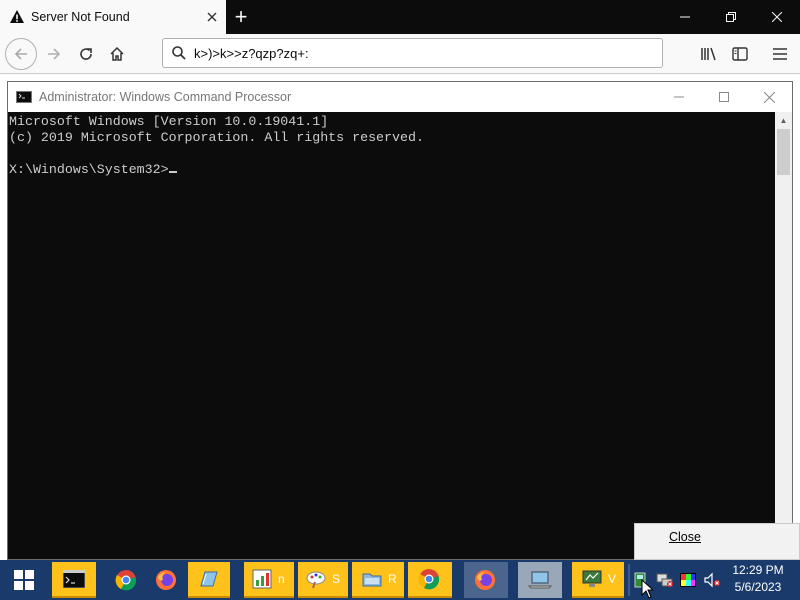 The image size is (800, 600). What do you see at coordinates (724, 97) in the screenshot?
I see `cmd-maximize-icon` at bounding box center [724, 97].